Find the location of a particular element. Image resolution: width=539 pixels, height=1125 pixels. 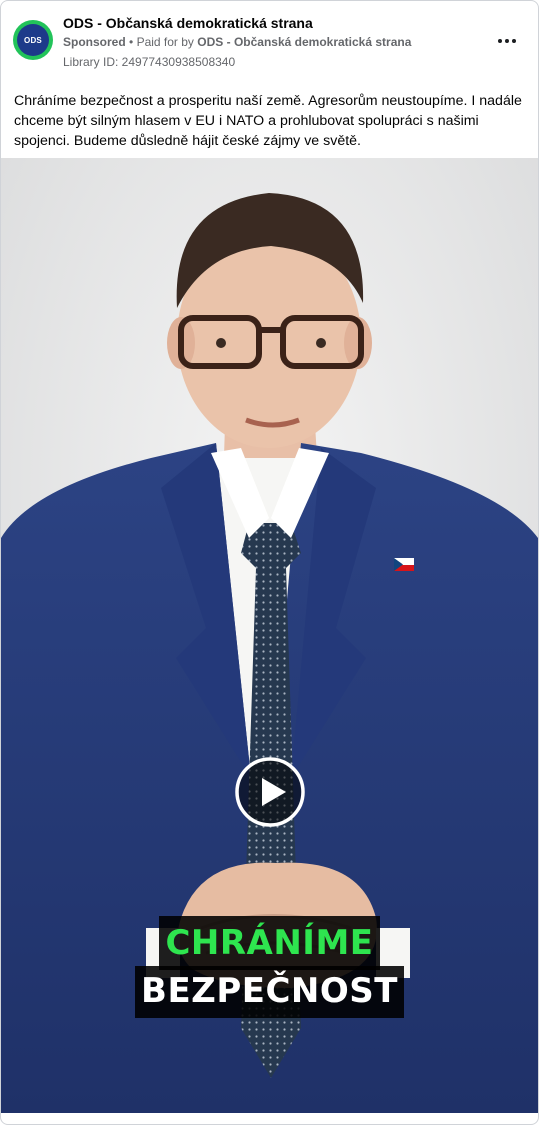

paid-for-by-name: ODS - Občanská demokratická strana is located at coordinates (304, 42).